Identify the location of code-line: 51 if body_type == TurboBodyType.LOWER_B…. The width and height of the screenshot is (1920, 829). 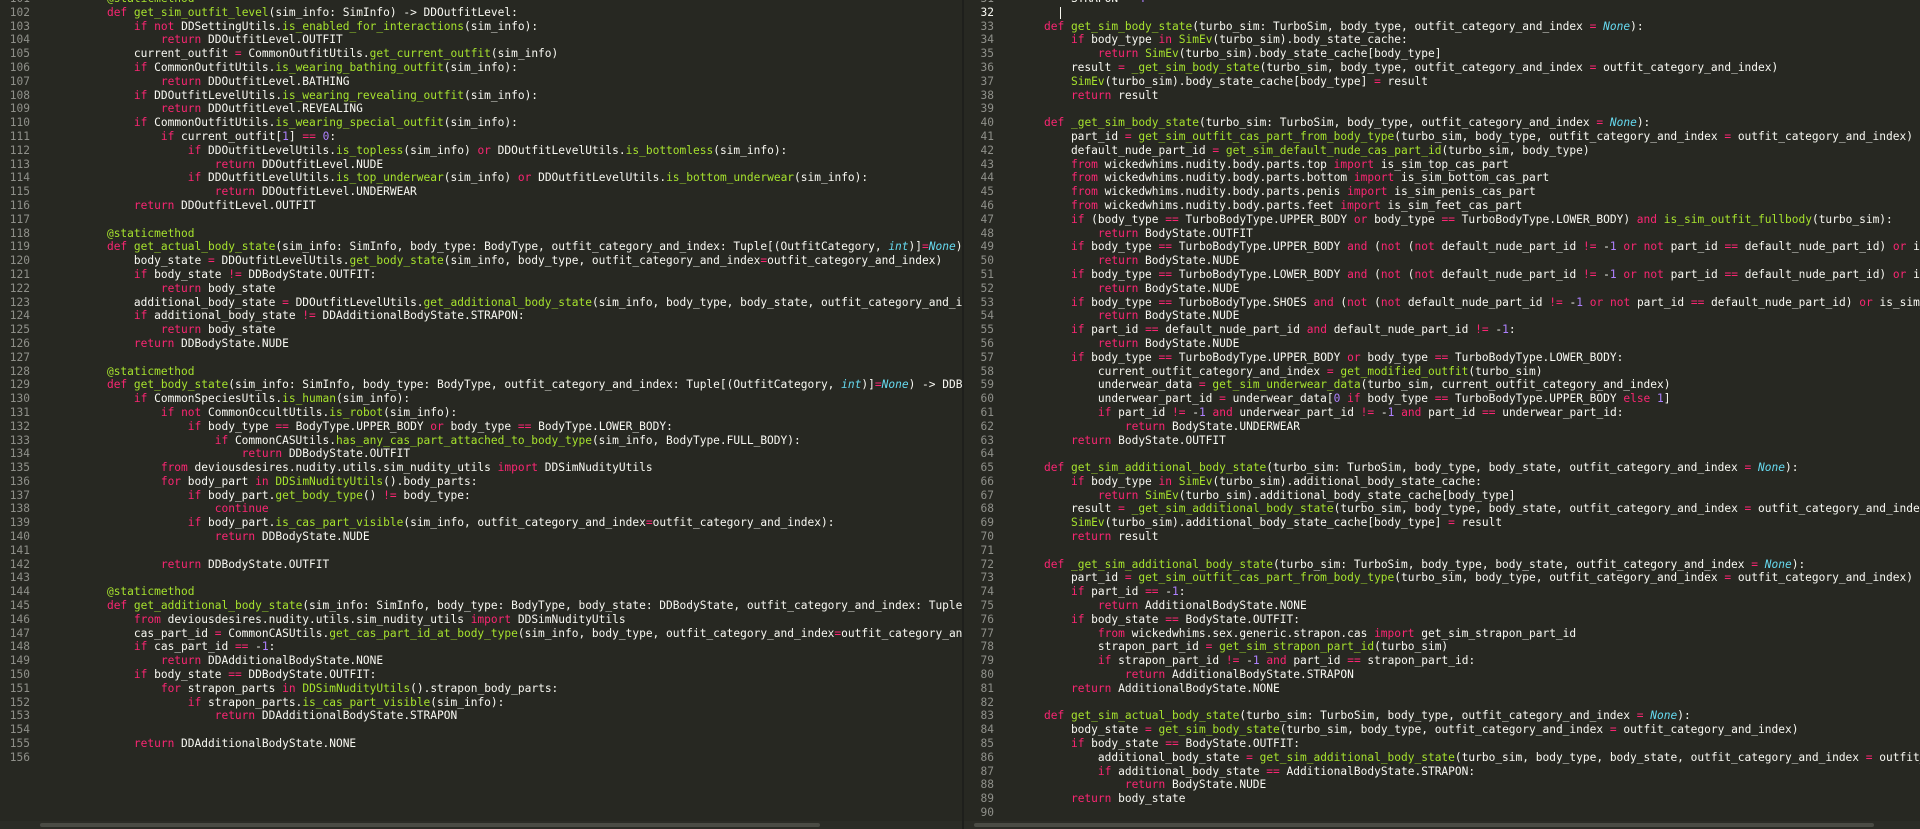
(1442, 275).